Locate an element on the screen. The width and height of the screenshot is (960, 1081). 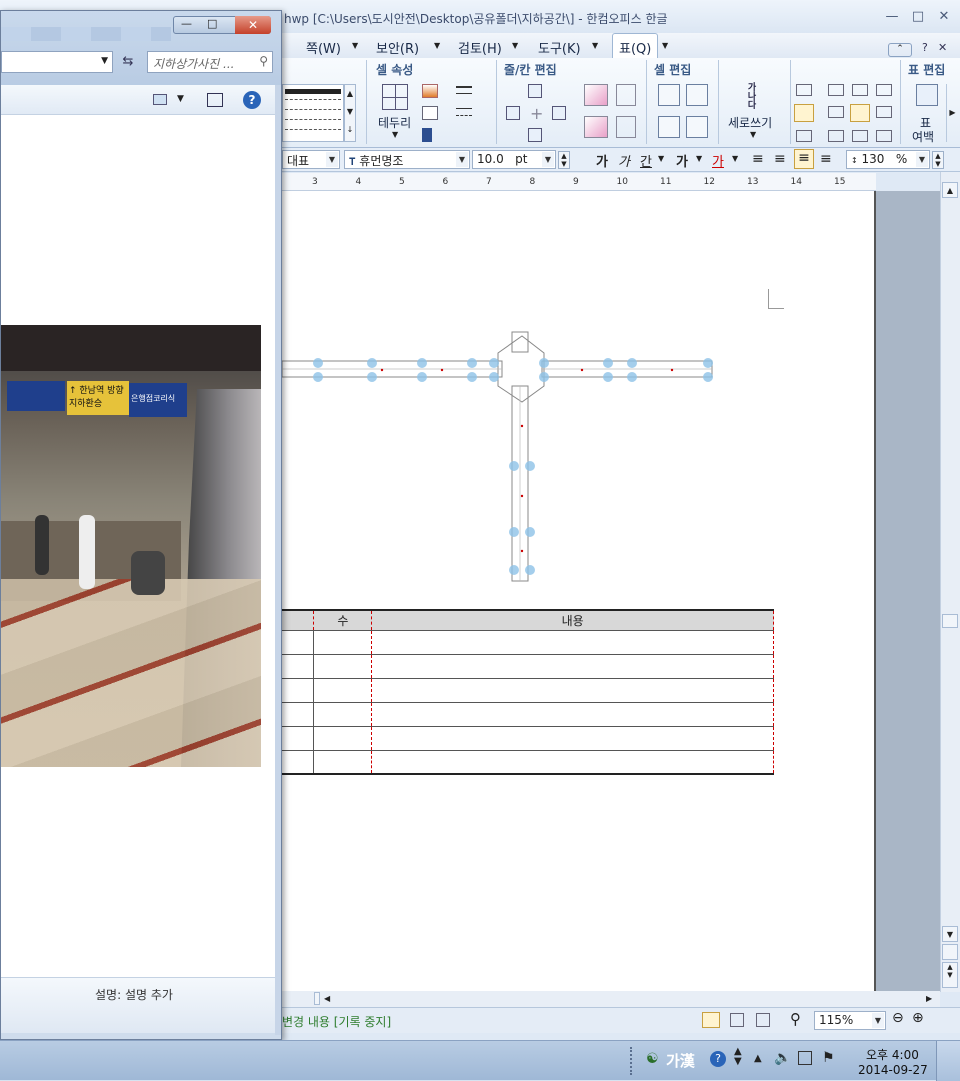
align-mid-left-icon is located at coordinates (804, 113).